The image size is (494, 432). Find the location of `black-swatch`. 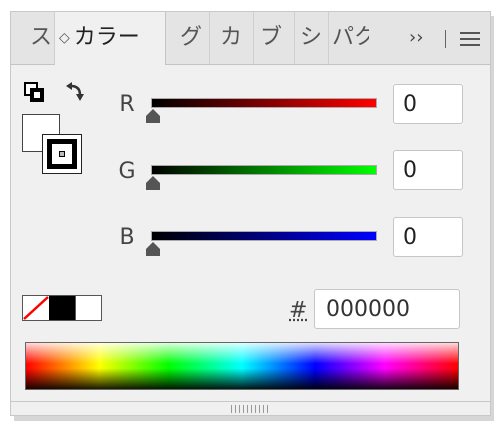

black-swatch is located at coordinates (62, 308).